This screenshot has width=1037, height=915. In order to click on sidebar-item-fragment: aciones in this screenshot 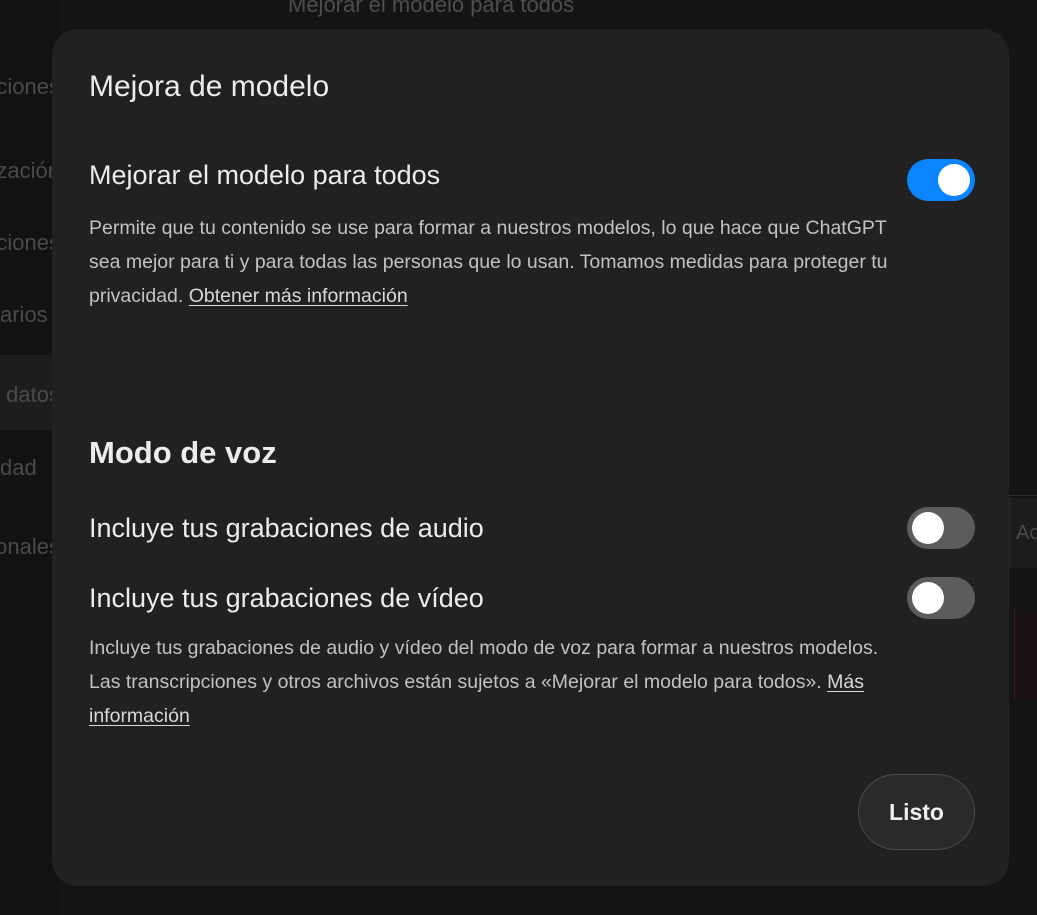, I will do `click(30, 242)`.